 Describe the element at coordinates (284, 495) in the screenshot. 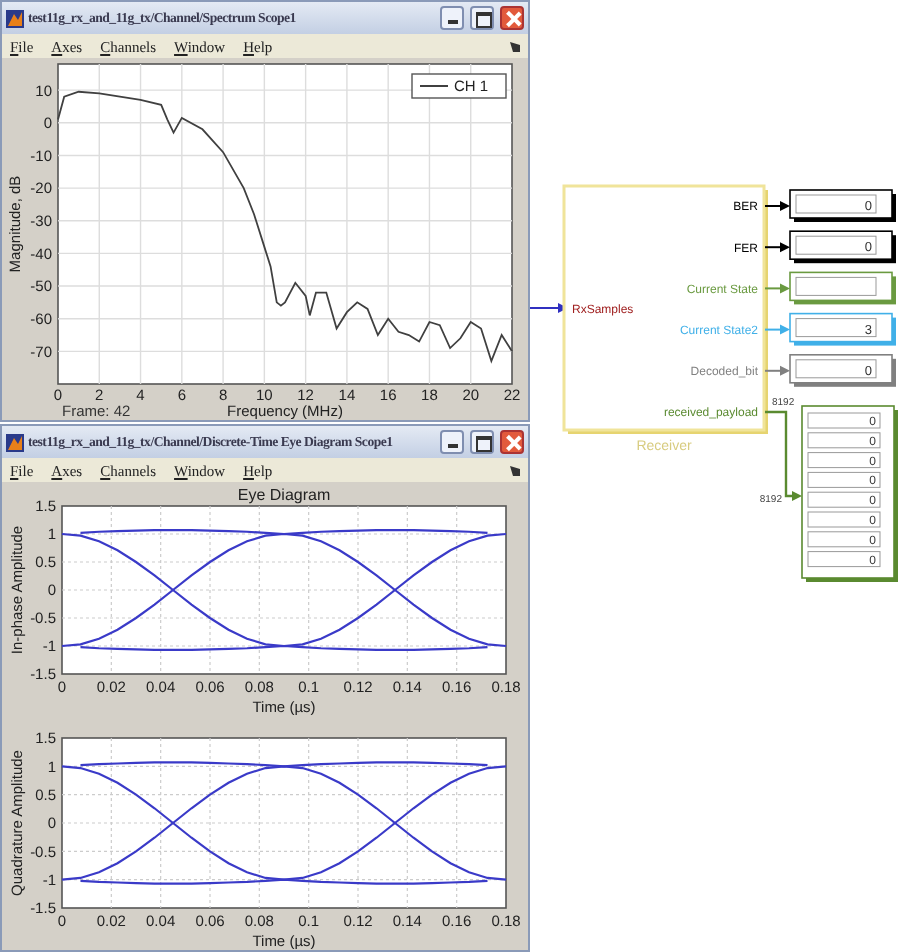

I see `chart-title: Eye Diagram` at that location.